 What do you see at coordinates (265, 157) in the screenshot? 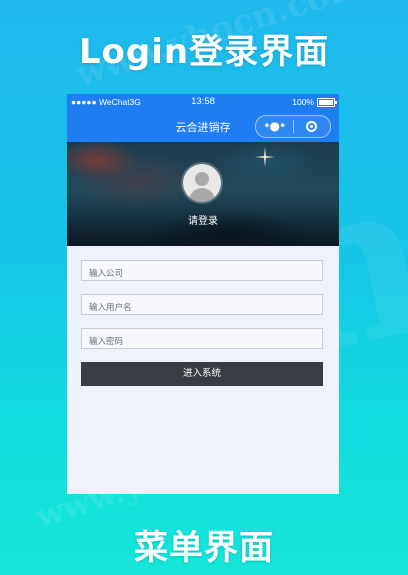
I see `star-sparkle` at bounding box center [265, 157].